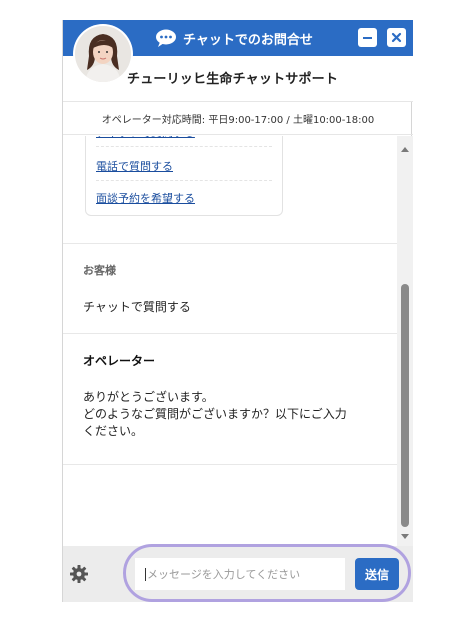 Image resolution: width=470 pixels, height=620 pixels. What do you see at coordinates (248, 40) in the screenshot?
I see `header-title-text: チャットでのお問合せ` at bounding box center [248, 40].